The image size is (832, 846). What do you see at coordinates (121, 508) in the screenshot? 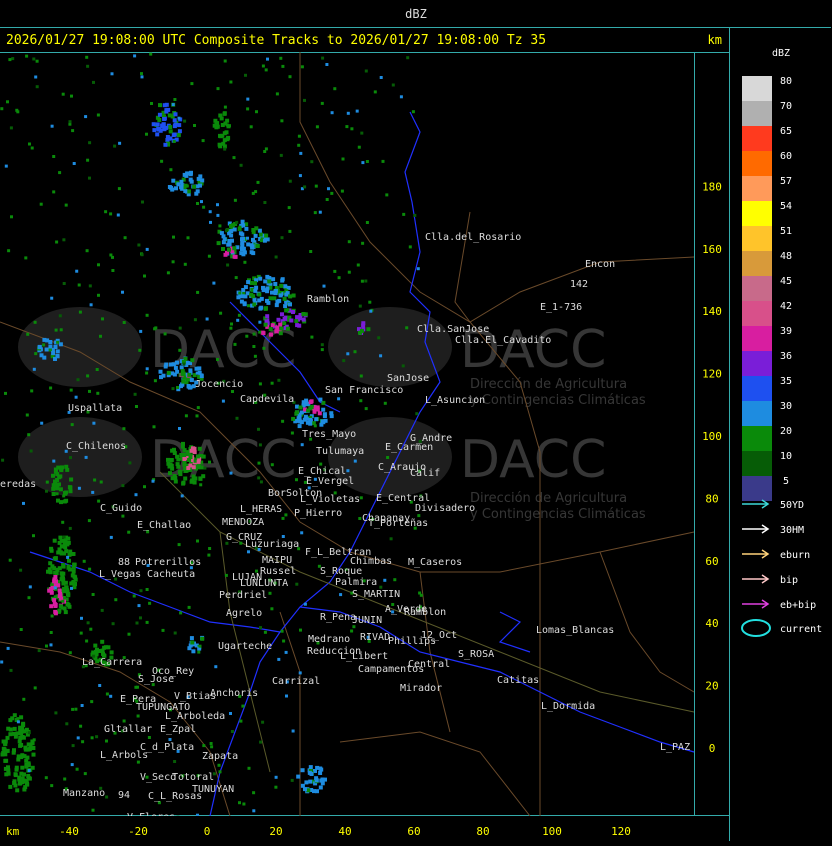
I see `place-label: C_Guido` at bounding box center [121, 508].